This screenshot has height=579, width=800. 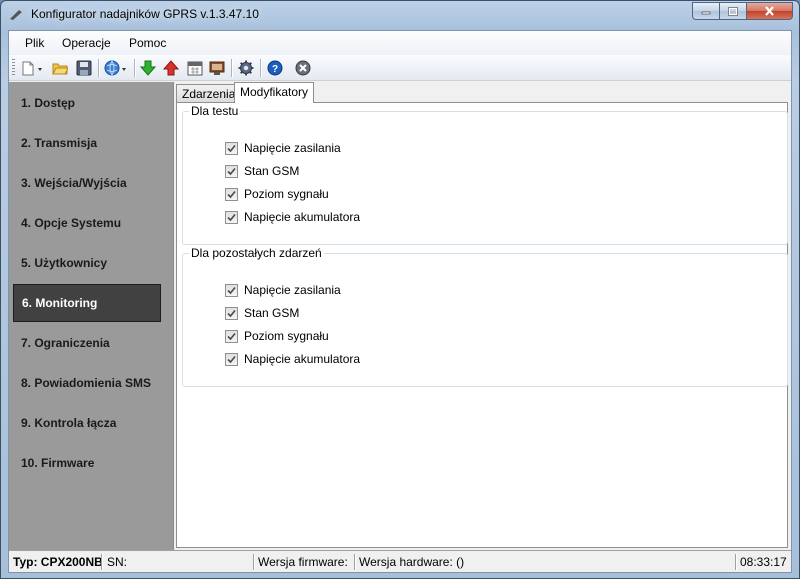 I want to click on settings-gear-icon, so click(x=246, y=68).